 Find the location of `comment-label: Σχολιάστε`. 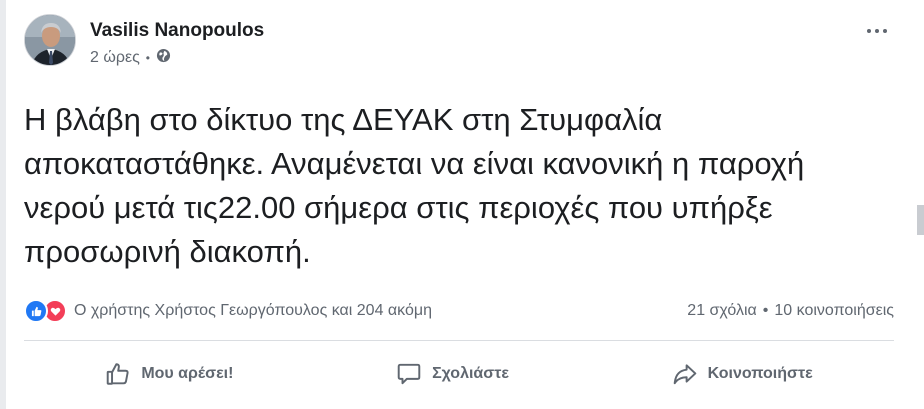

comment-label: Σχολιάστε is located at coordinates (470, 373).